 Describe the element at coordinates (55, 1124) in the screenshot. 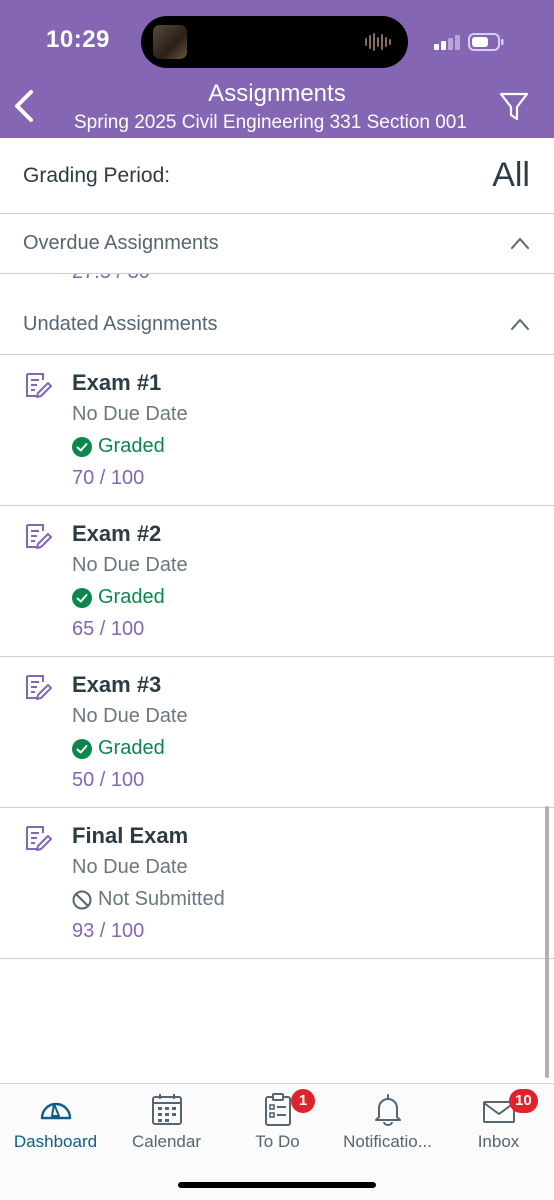

I see `tab-dashboard: Dashboard` at that location.